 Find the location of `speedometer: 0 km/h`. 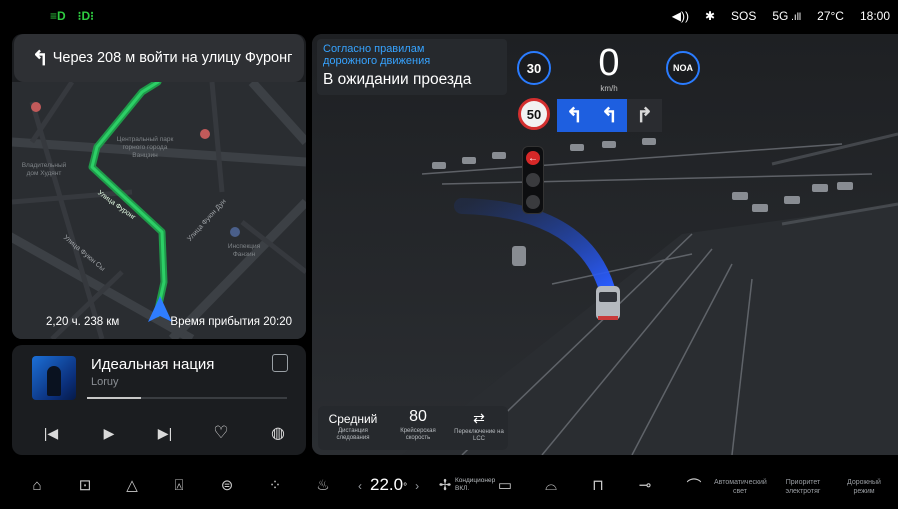

speedometer: 0 km/h is located at coordinates (609, 67).